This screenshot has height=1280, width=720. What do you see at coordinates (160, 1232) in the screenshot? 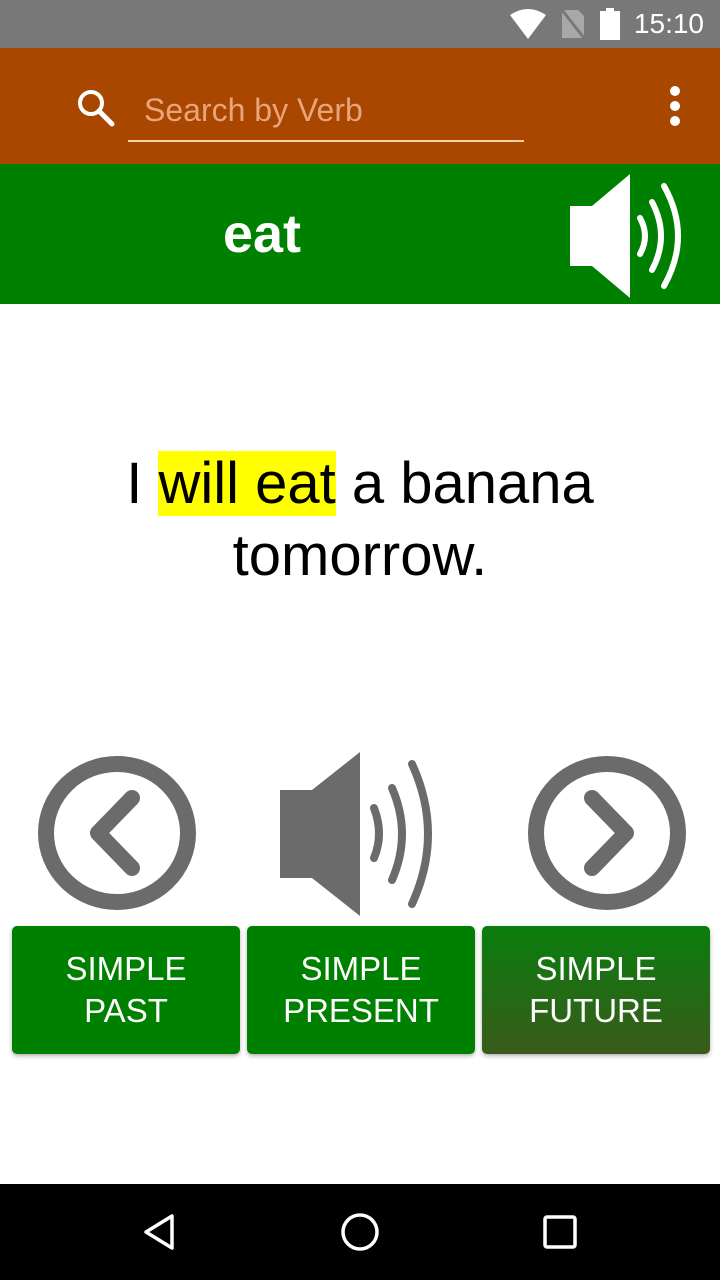
I see `back-icon` at bounding box center [160, 1232].